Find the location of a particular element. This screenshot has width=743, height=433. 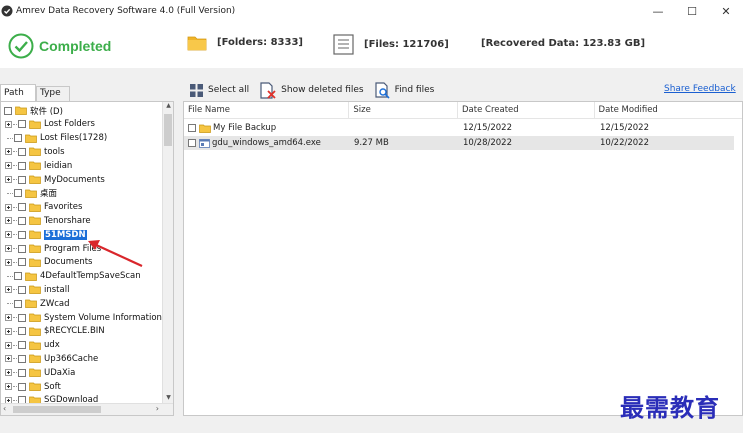

tree-item-label: UDaXia is located at coordinates (60, 372).